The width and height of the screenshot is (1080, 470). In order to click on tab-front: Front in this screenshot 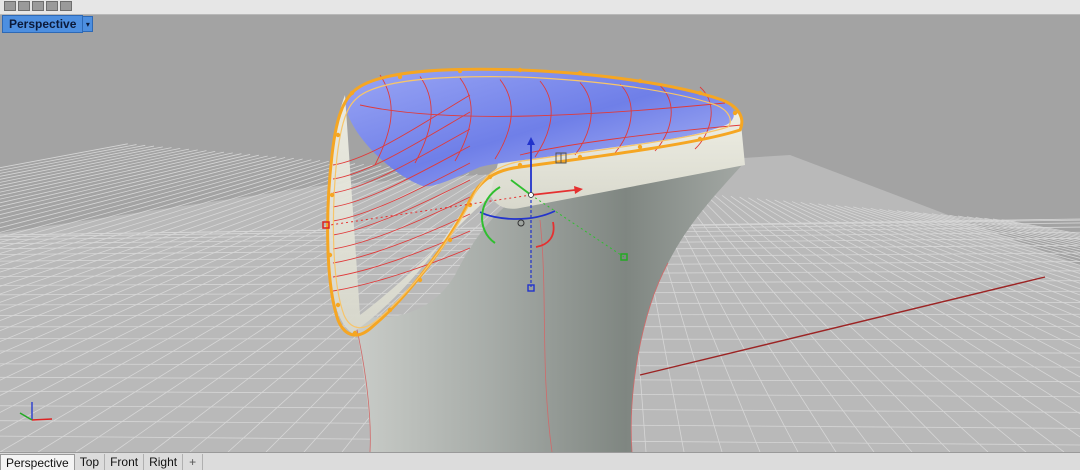, I will do `click(125, 462)`.